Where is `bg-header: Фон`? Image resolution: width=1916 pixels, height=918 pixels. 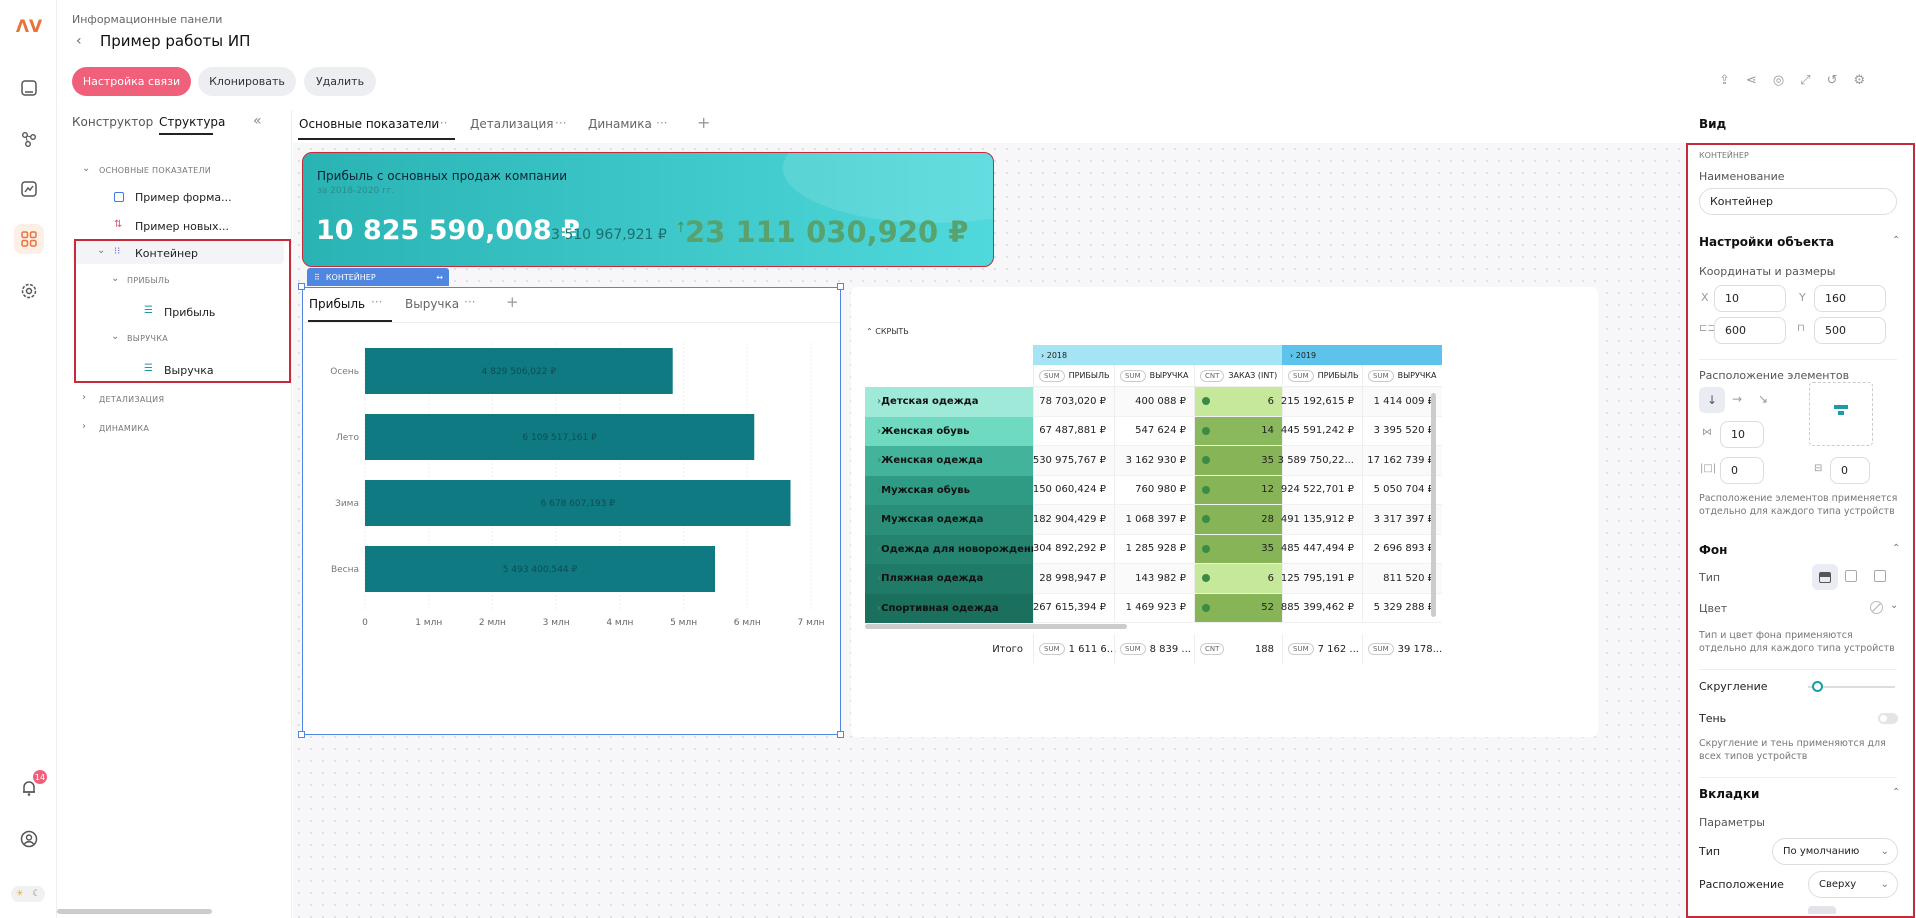
bg-header: Фон is located at coordinates (1713, 550).